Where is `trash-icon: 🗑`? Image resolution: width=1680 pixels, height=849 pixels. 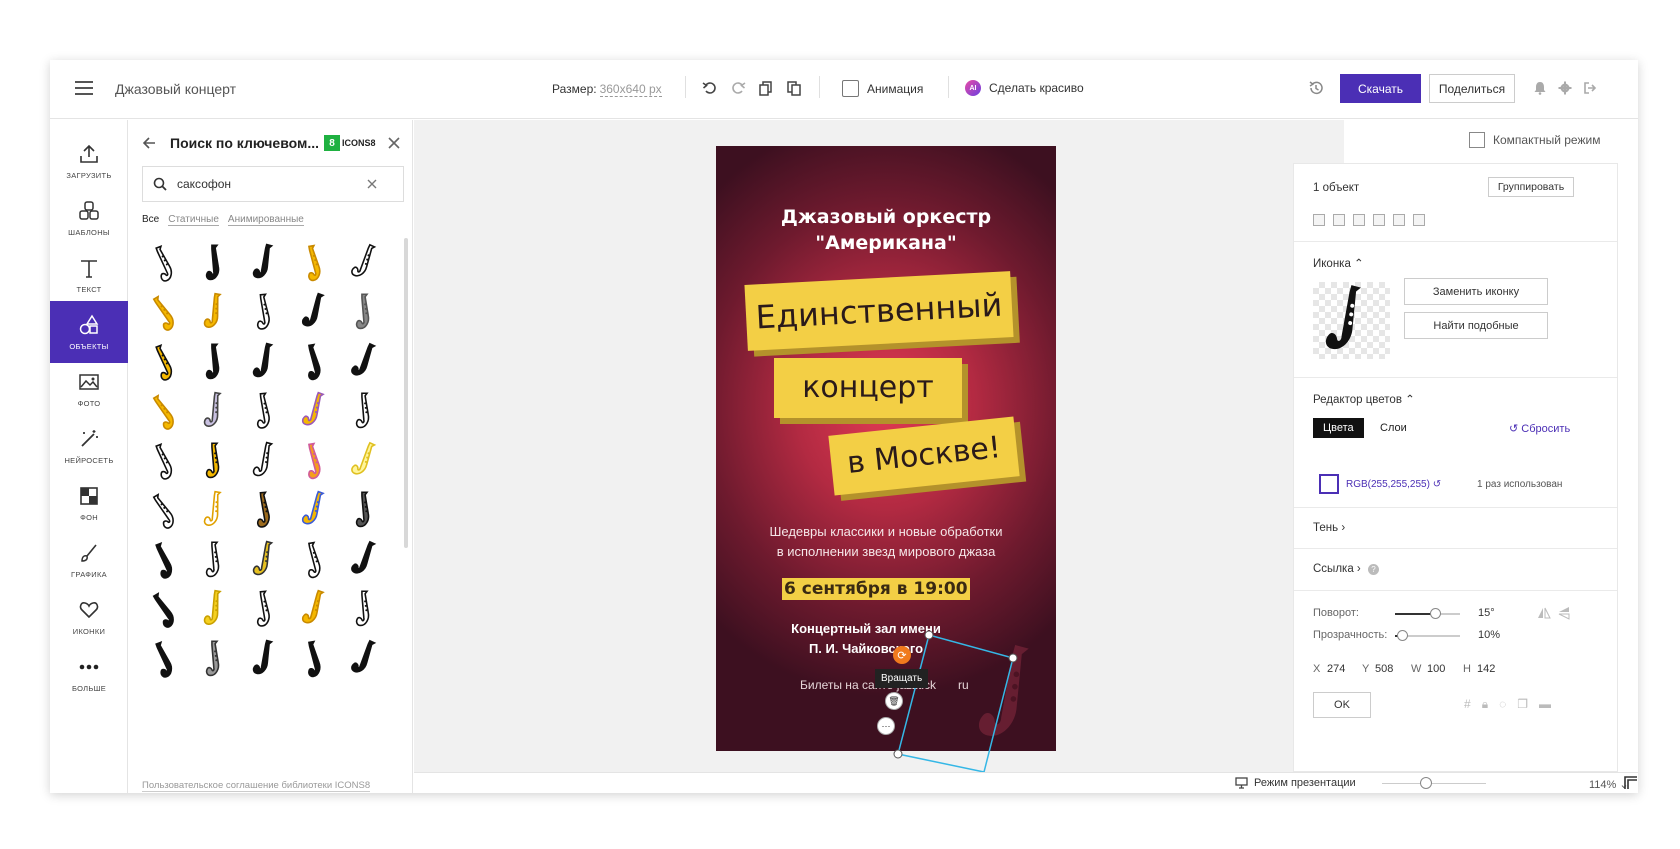
trash-icon: 🗑 is located at coordinates (894, 701).